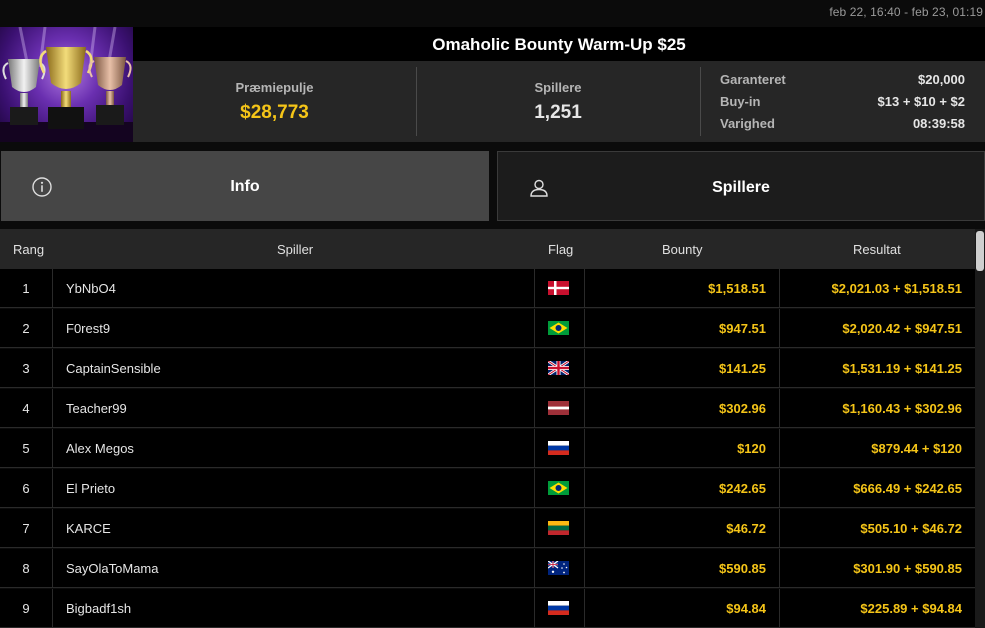 The height and width of the screenshot is (628, 985). I want to click on lithuania-flag-icon, so click(558, 528).